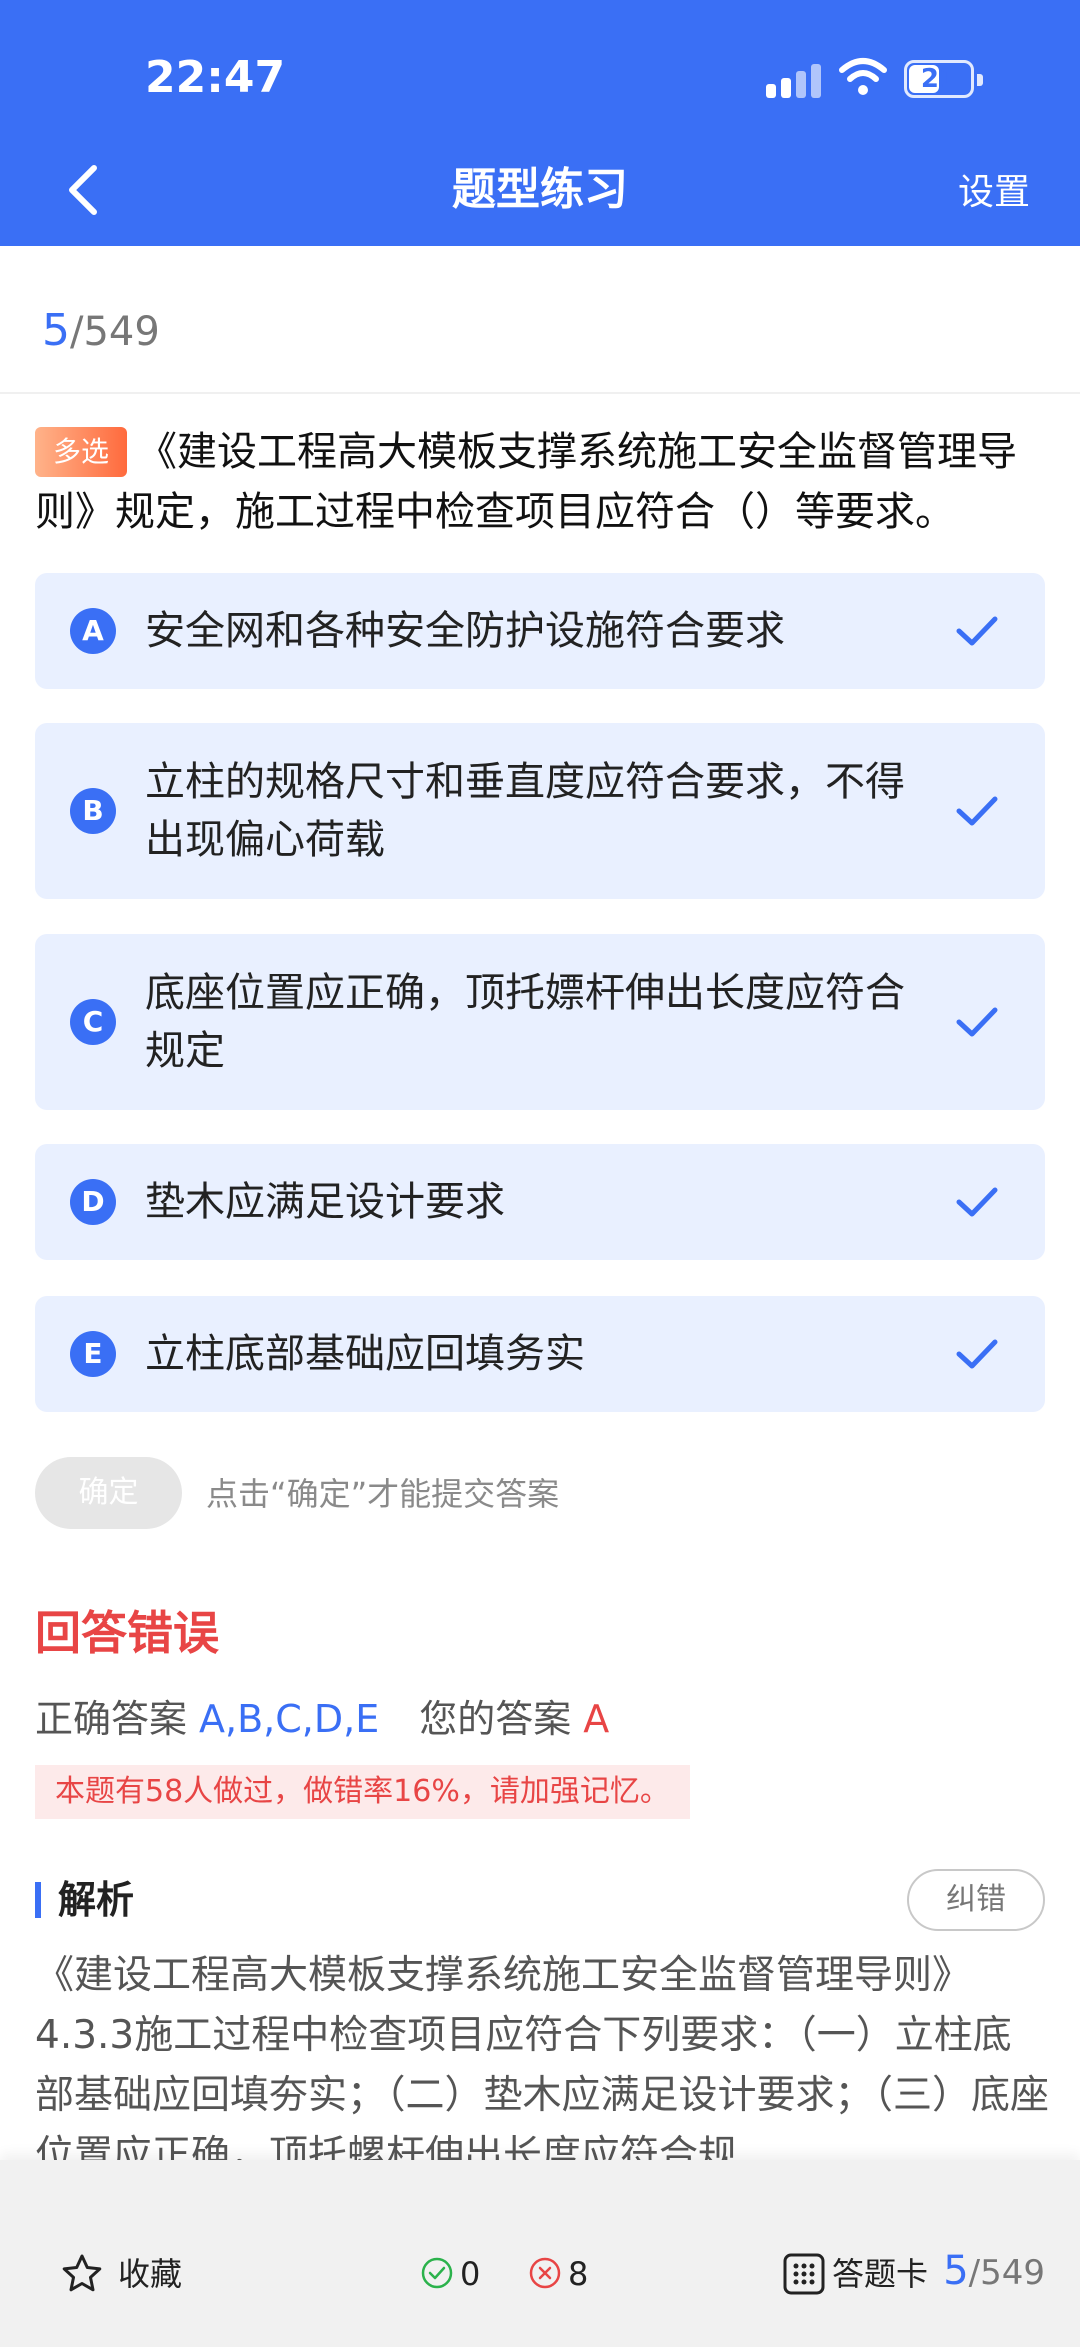  I want to click on battery-icon: 21, so click(943, 79).